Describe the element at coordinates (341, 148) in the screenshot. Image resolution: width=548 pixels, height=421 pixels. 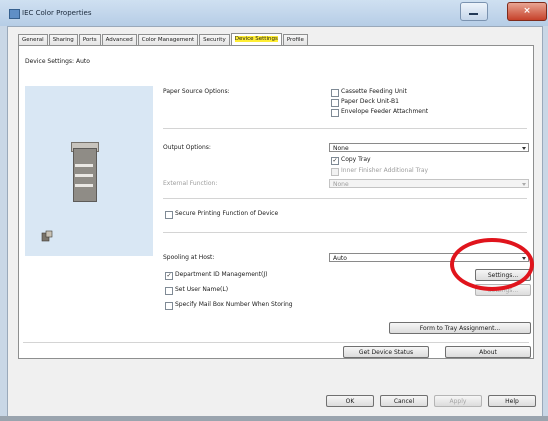
I see `output-options-value: None` at that location.